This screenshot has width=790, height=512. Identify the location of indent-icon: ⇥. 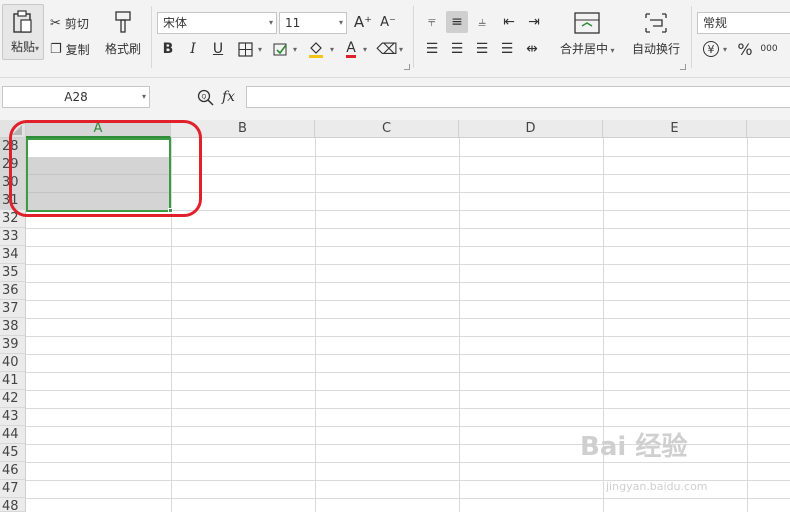
(534, 22).